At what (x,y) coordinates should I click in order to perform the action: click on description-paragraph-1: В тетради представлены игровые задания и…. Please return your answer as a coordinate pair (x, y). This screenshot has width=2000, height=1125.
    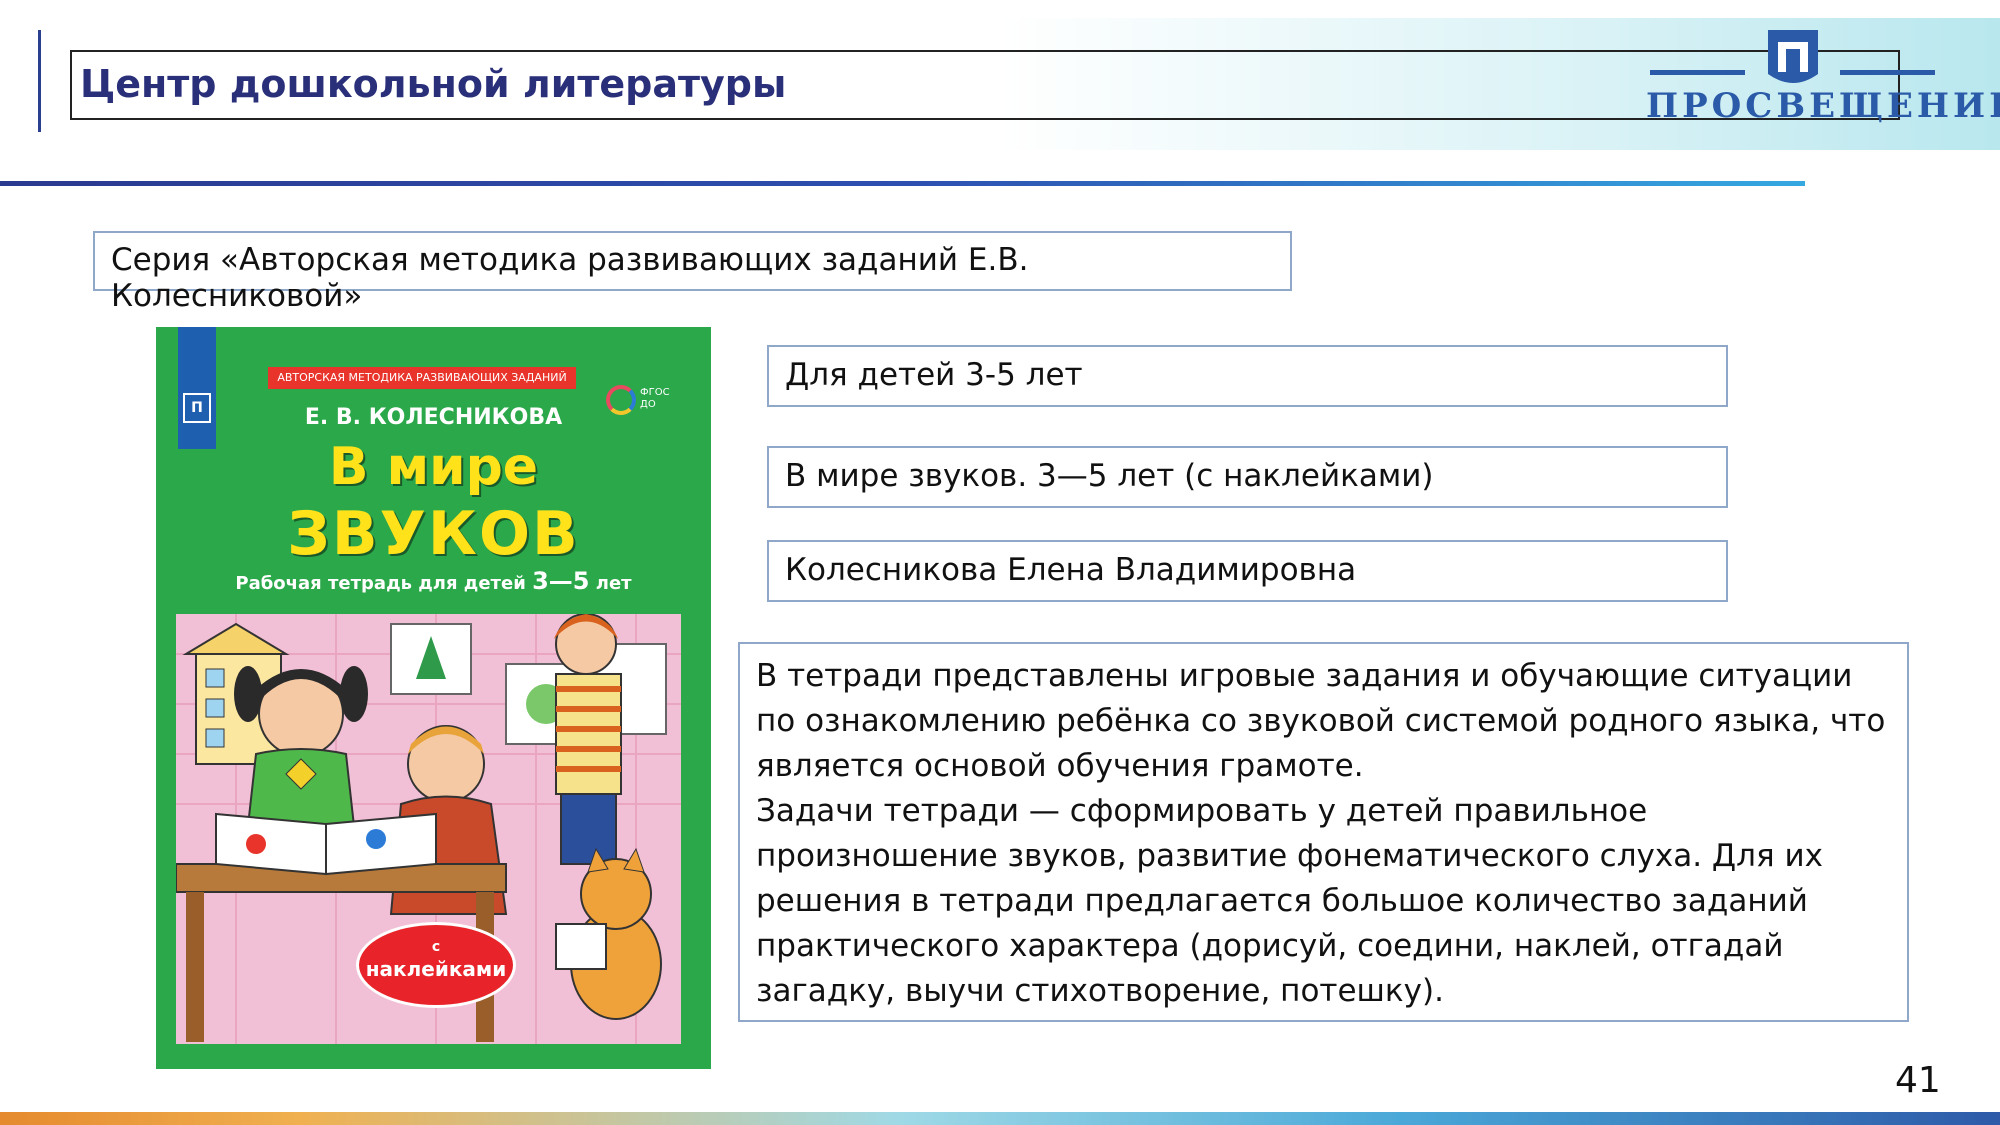
    Looking at the image, I should click on (1321, 721).